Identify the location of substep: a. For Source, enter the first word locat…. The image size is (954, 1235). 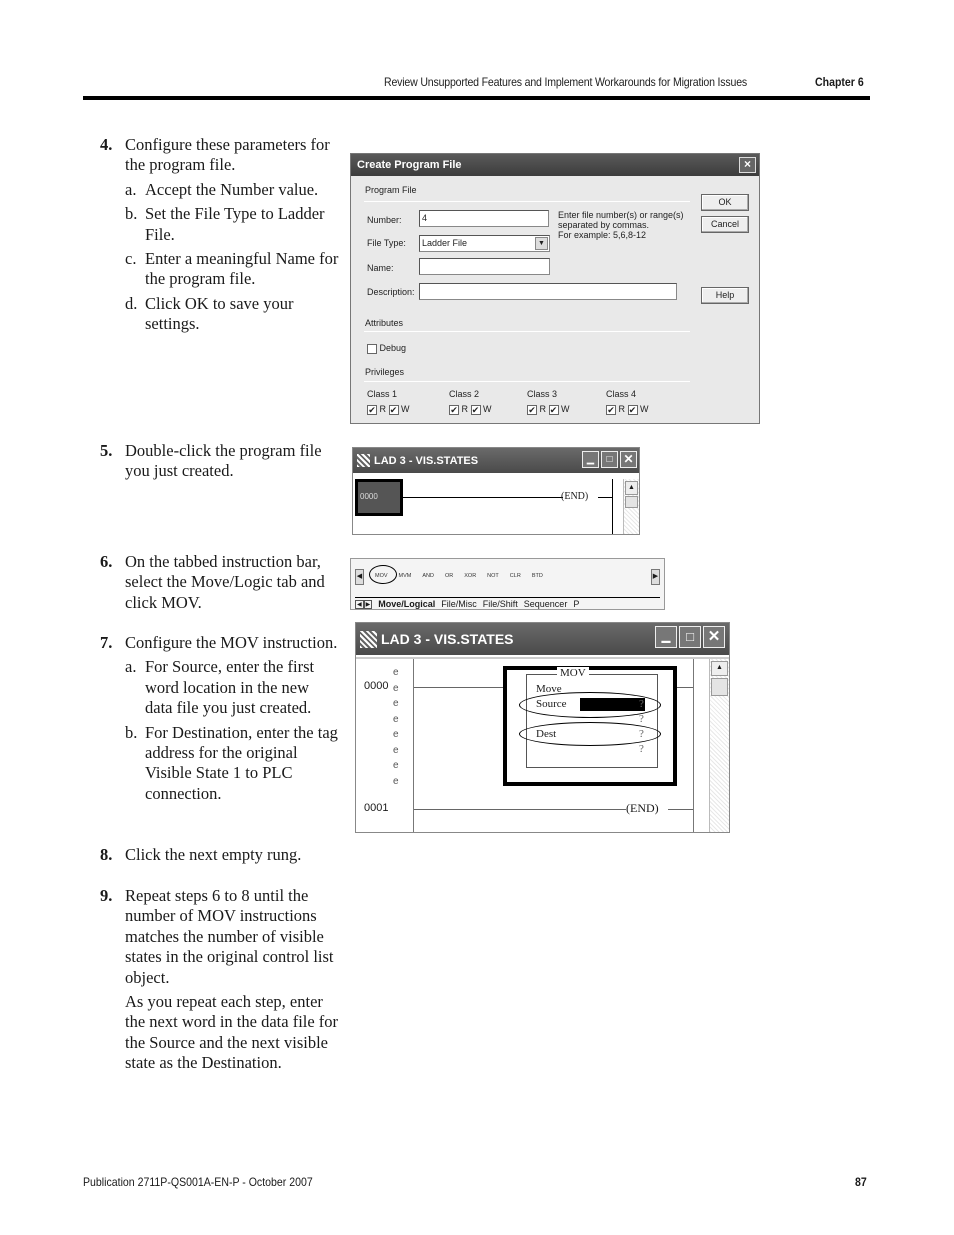
(220, 687).